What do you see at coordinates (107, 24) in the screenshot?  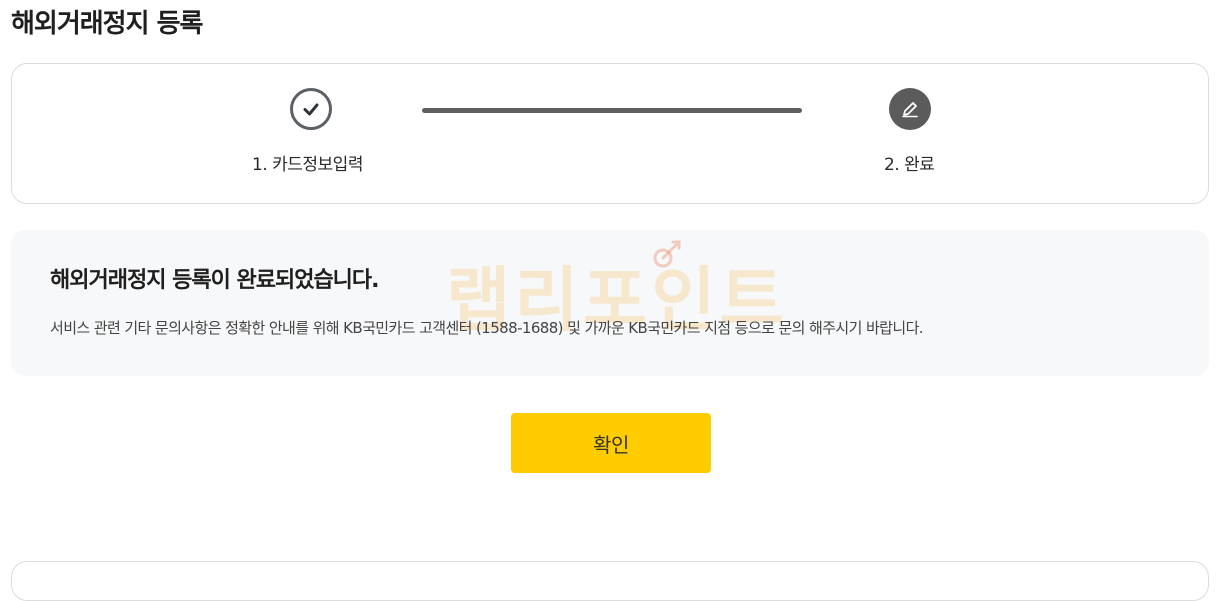 I see `page-title: 해외거래정지 등록` at bounding box center [107, 24].